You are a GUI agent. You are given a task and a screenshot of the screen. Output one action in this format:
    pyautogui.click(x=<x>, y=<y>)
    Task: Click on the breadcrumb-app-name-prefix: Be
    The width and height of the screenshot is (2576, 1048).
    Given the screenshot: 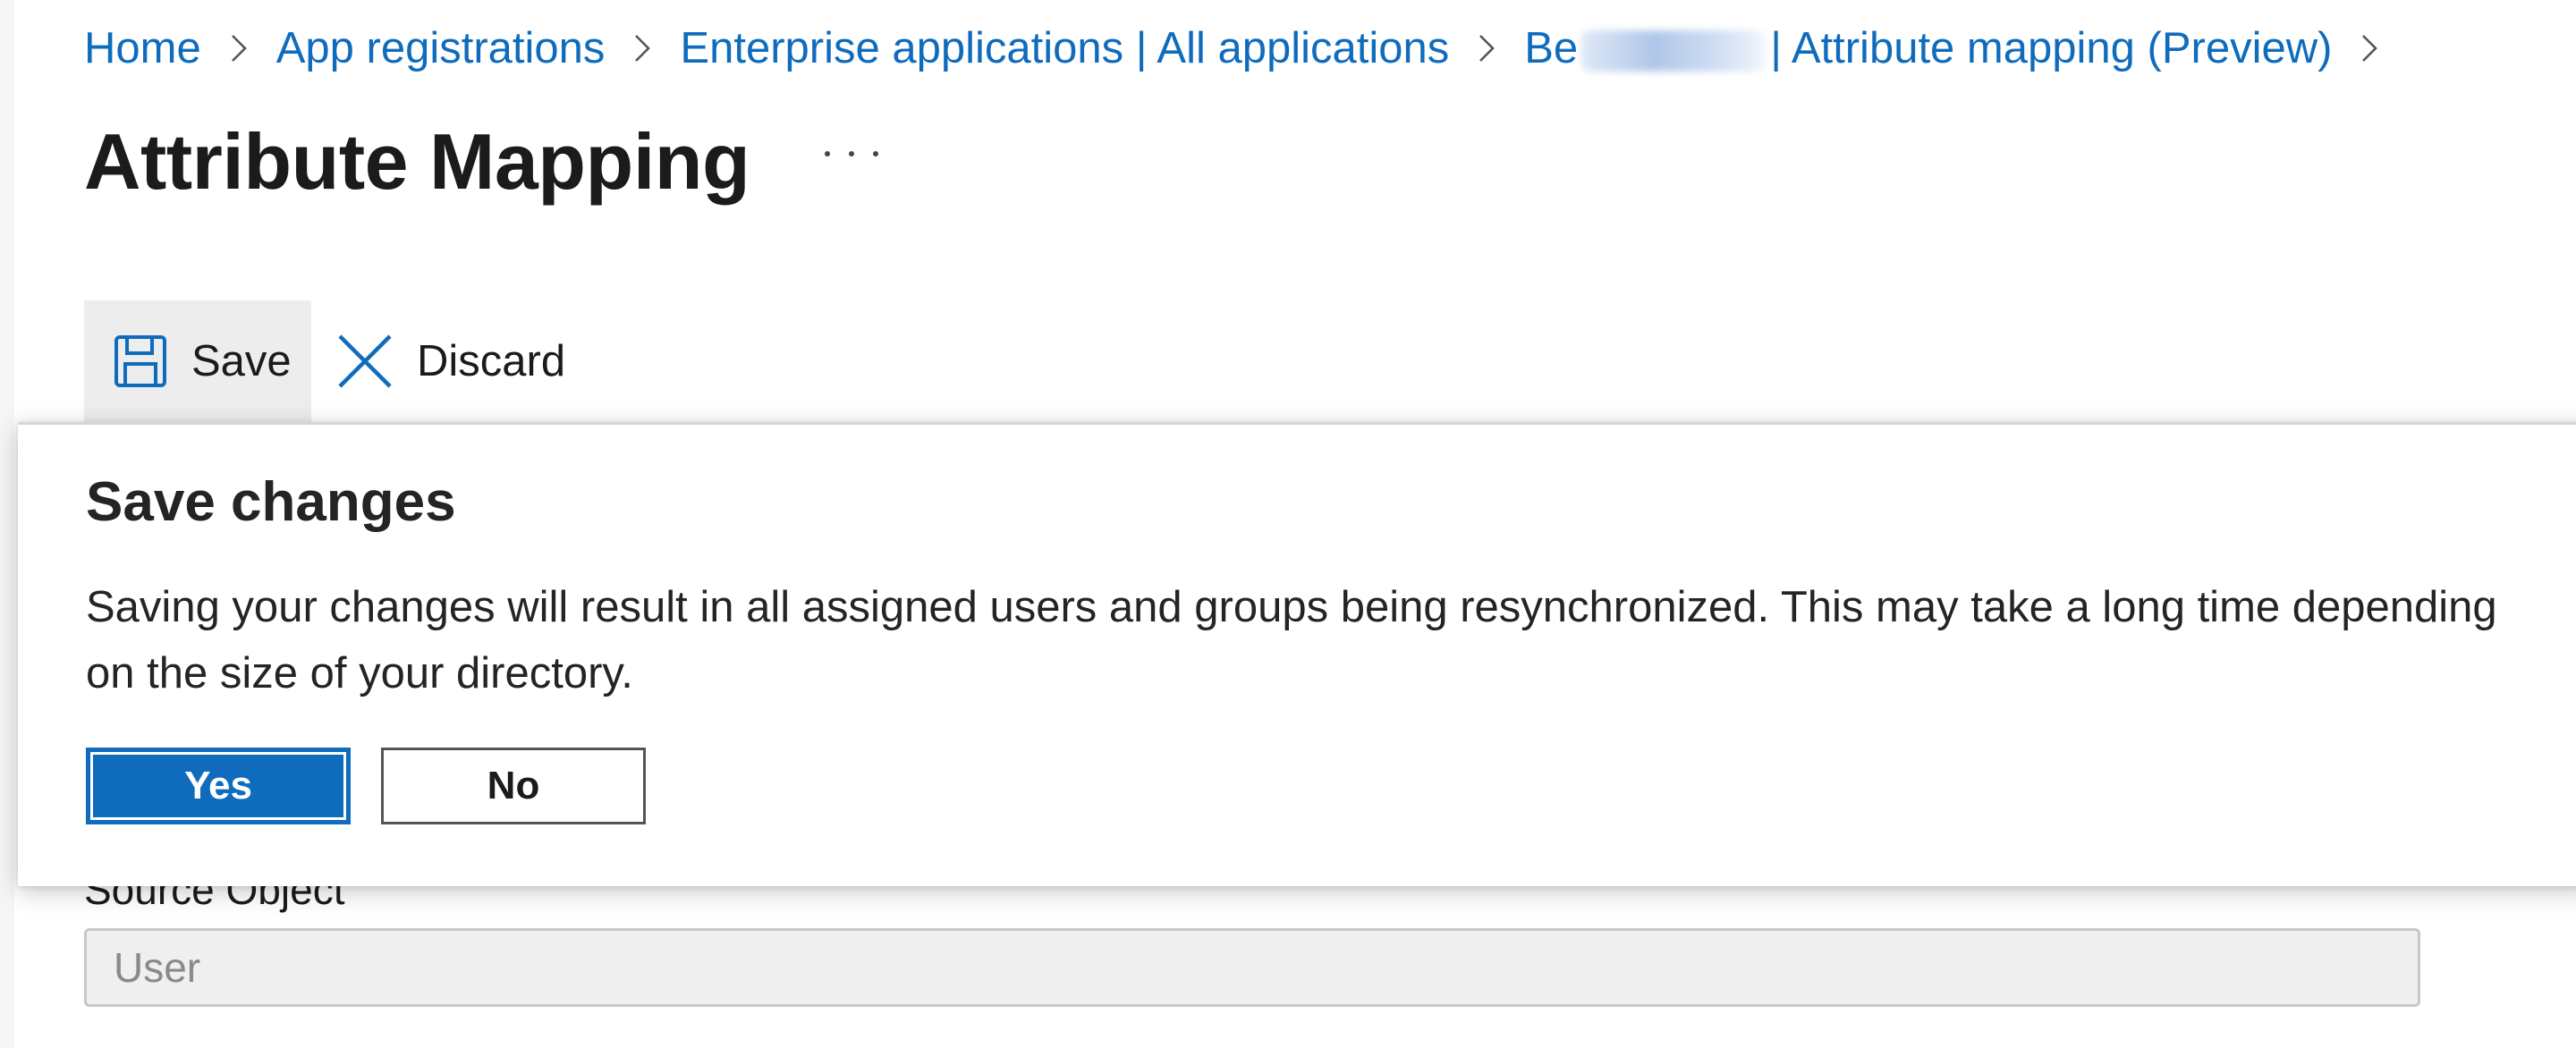 What is the action you would take?
    pyautogui.click(x=1551, y=48)
    